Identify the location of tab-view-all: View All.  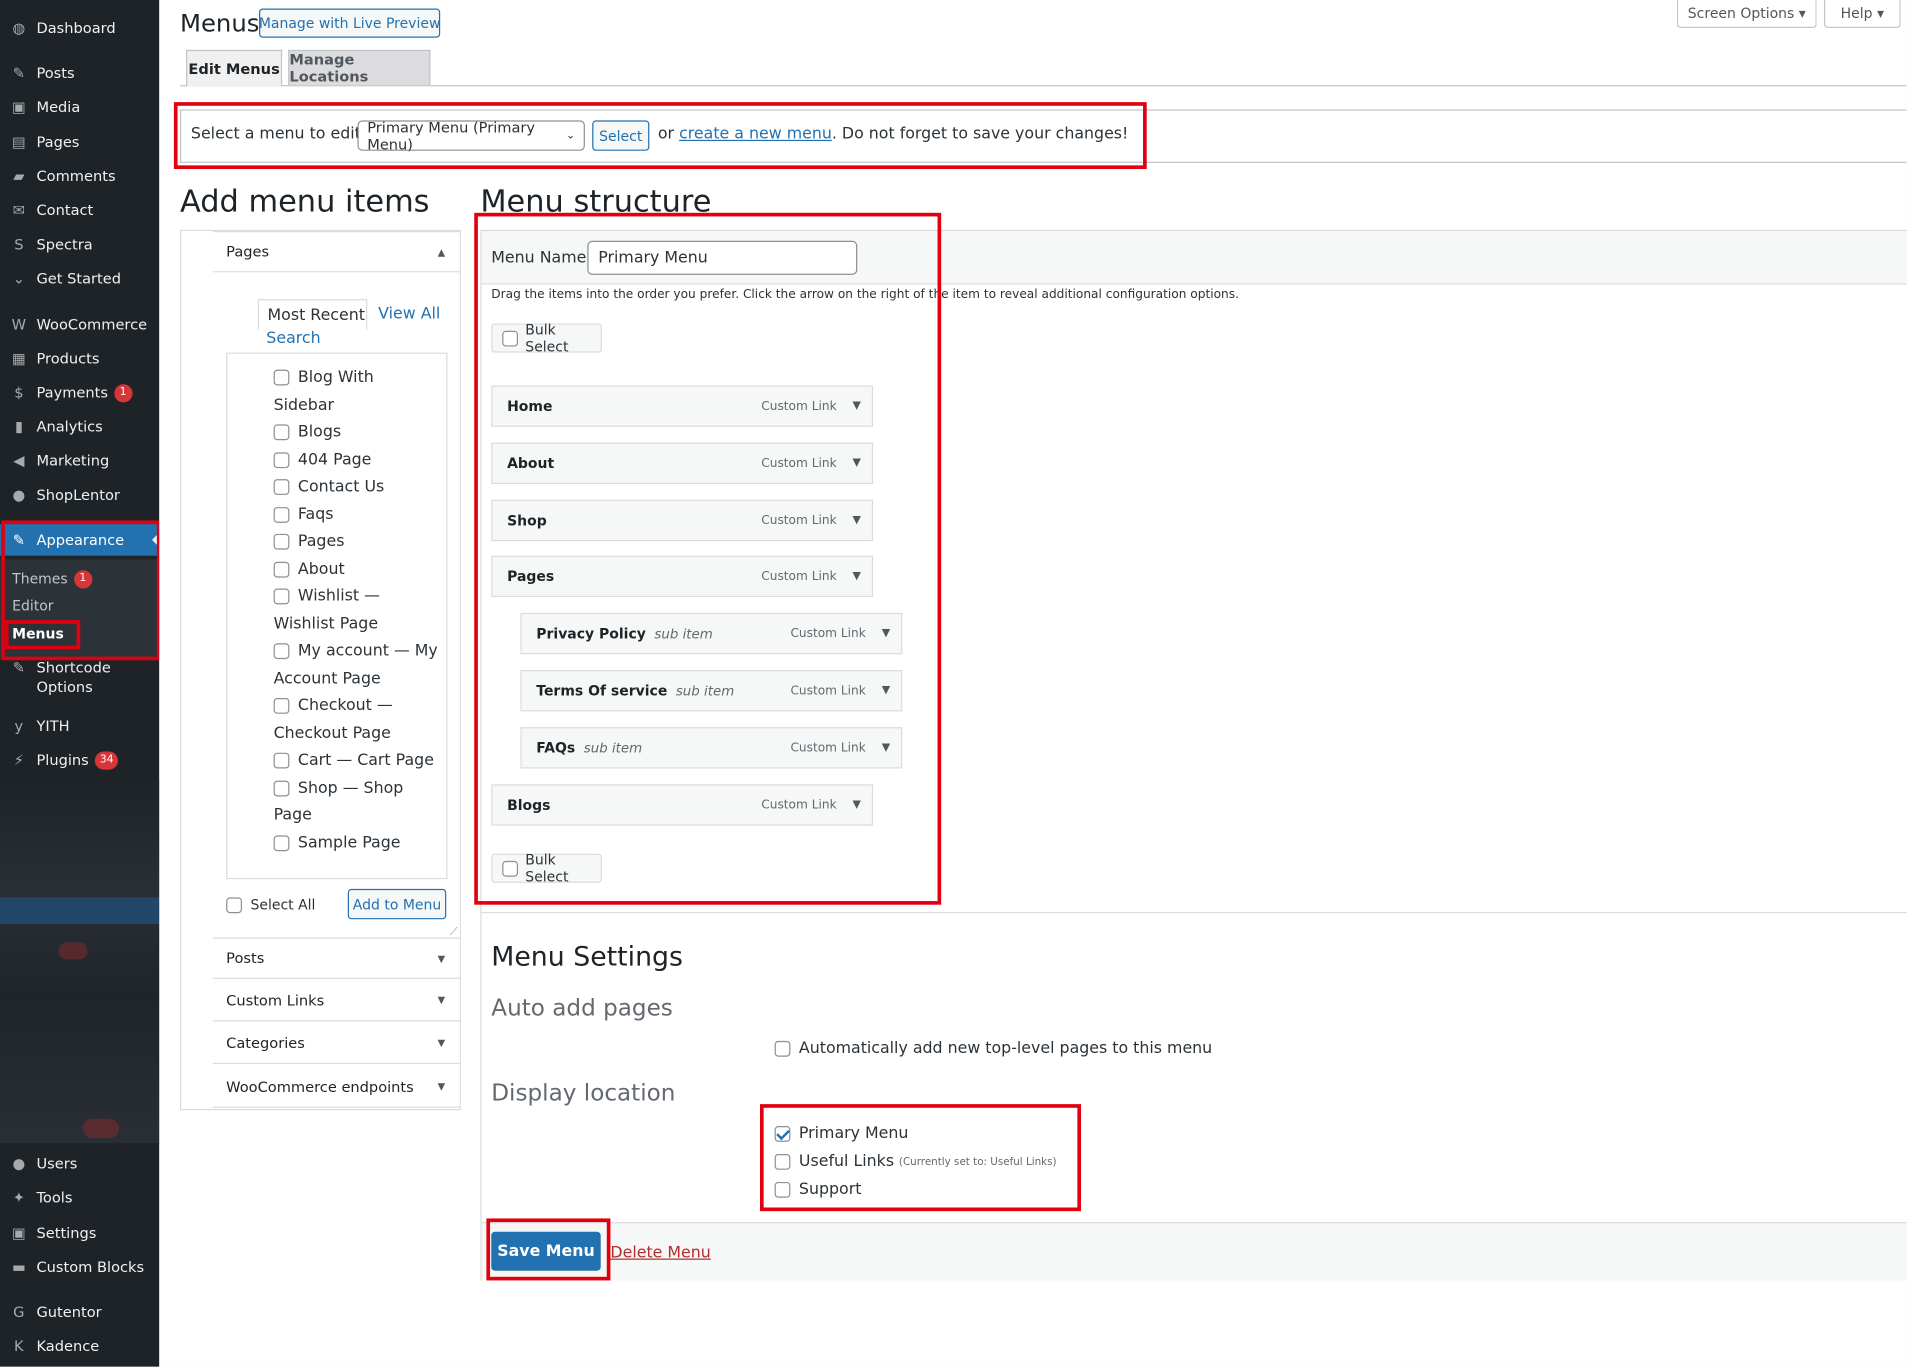
(409, 314).